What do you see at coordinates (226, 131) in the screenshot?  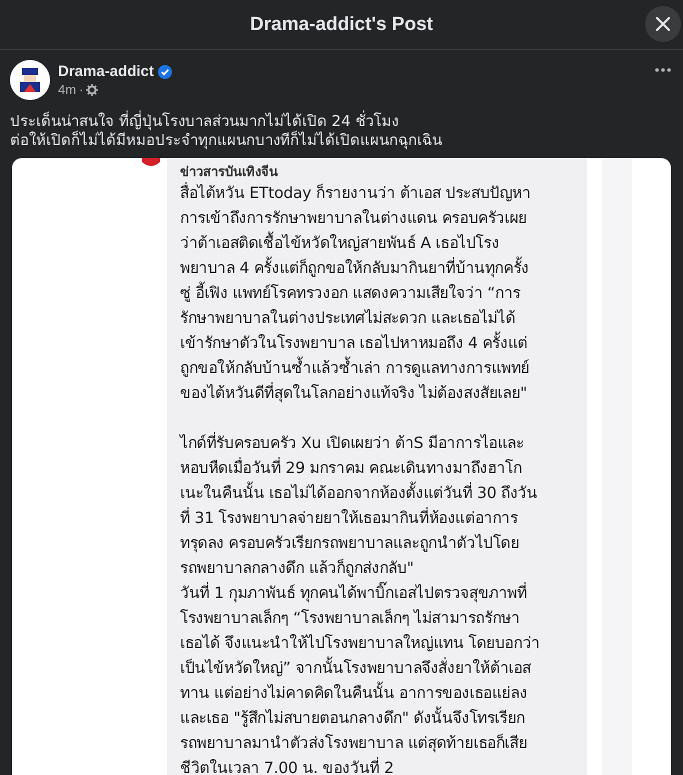 I see `post-text: ประเด็นน่าสนใจ ที่ญี่ปุ่นโรงบาลส่วนมากไม่ได้เปิด 24 ชั่วโมง ต่อให้เปิดก็ไม่ได้มีหมอประจำทุกแผนกบางทีก็ไม่ได้เปิดแผนกฉุกเฉิน` at bounding box center [226, 131].